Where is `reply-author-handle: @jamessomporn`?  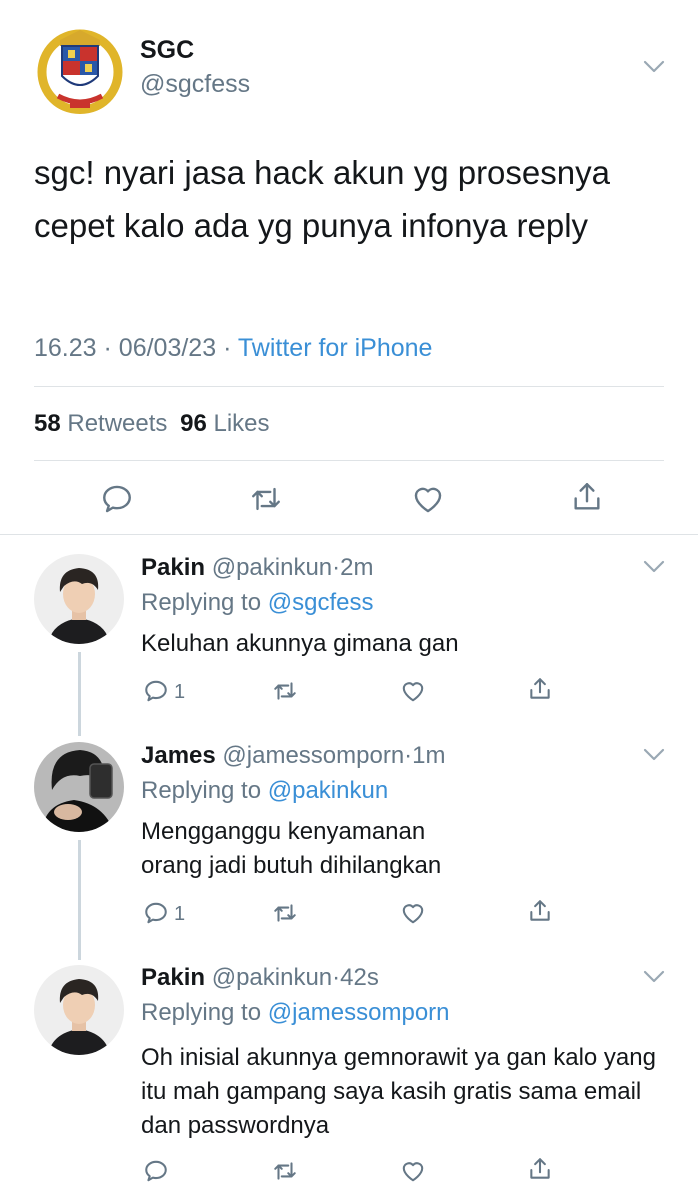 reply-author-handle: @jamessomporn is located at coordinates (313, 755).